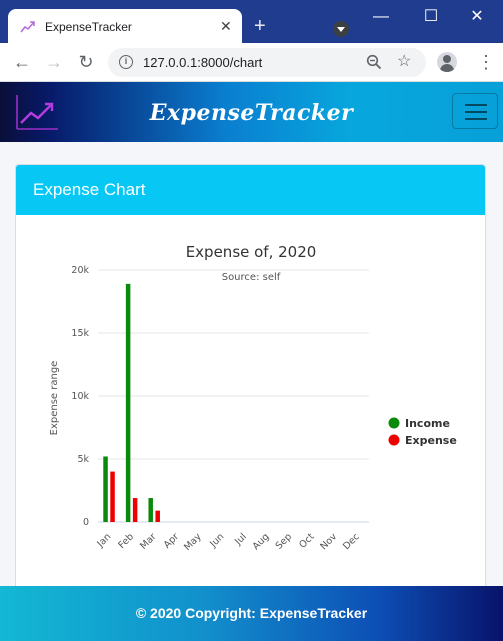 Image resolution: width=503 pixels, height=641 pixels. Describe the element at coordinates (202, 62) in the screenshot. I see `url-text: 127.0.0.1:8000/chart` at that location.